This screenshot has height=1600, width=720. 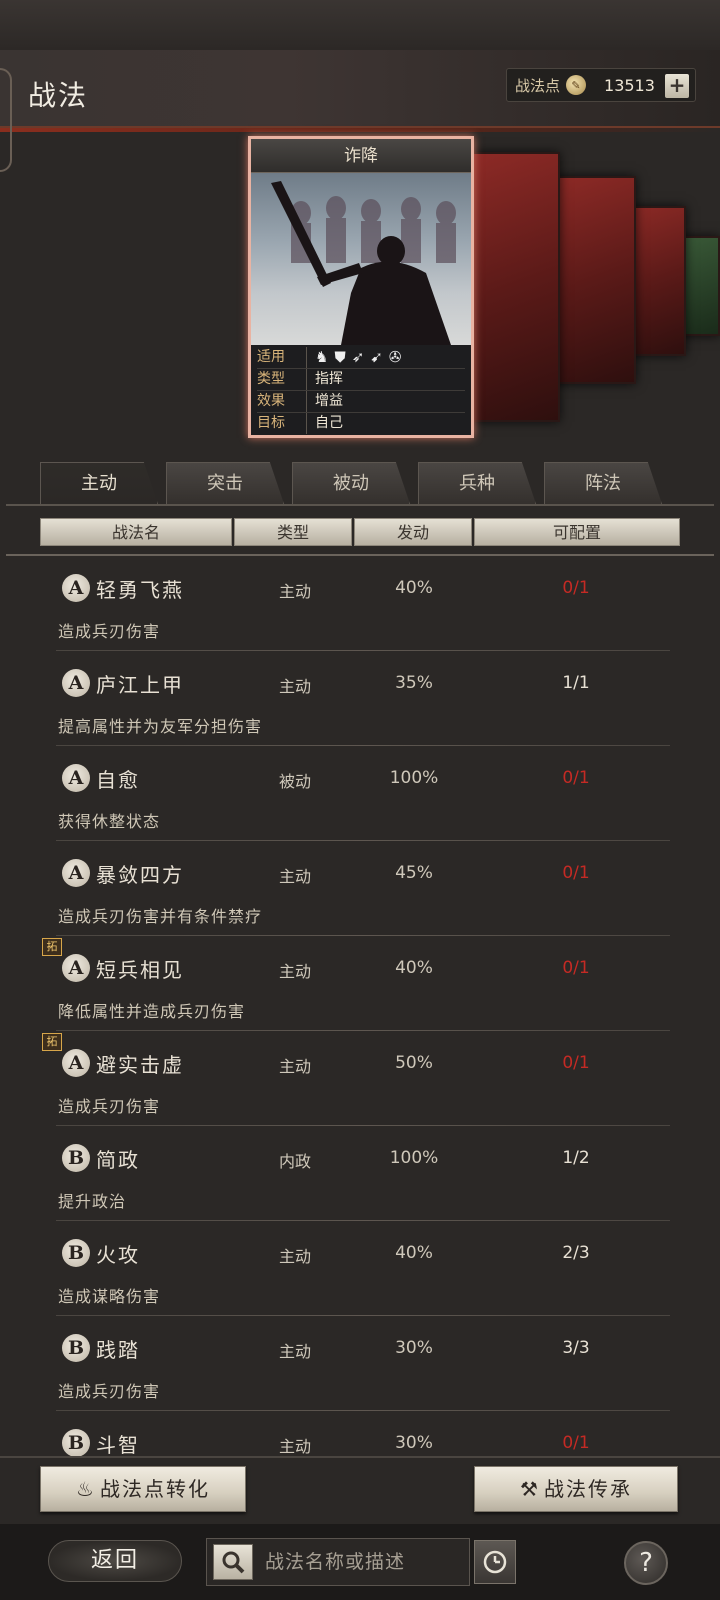 I want to click on tactic-row: B 简政 内政 100% 1/2 提升政治, so click(x=360, y=1173).